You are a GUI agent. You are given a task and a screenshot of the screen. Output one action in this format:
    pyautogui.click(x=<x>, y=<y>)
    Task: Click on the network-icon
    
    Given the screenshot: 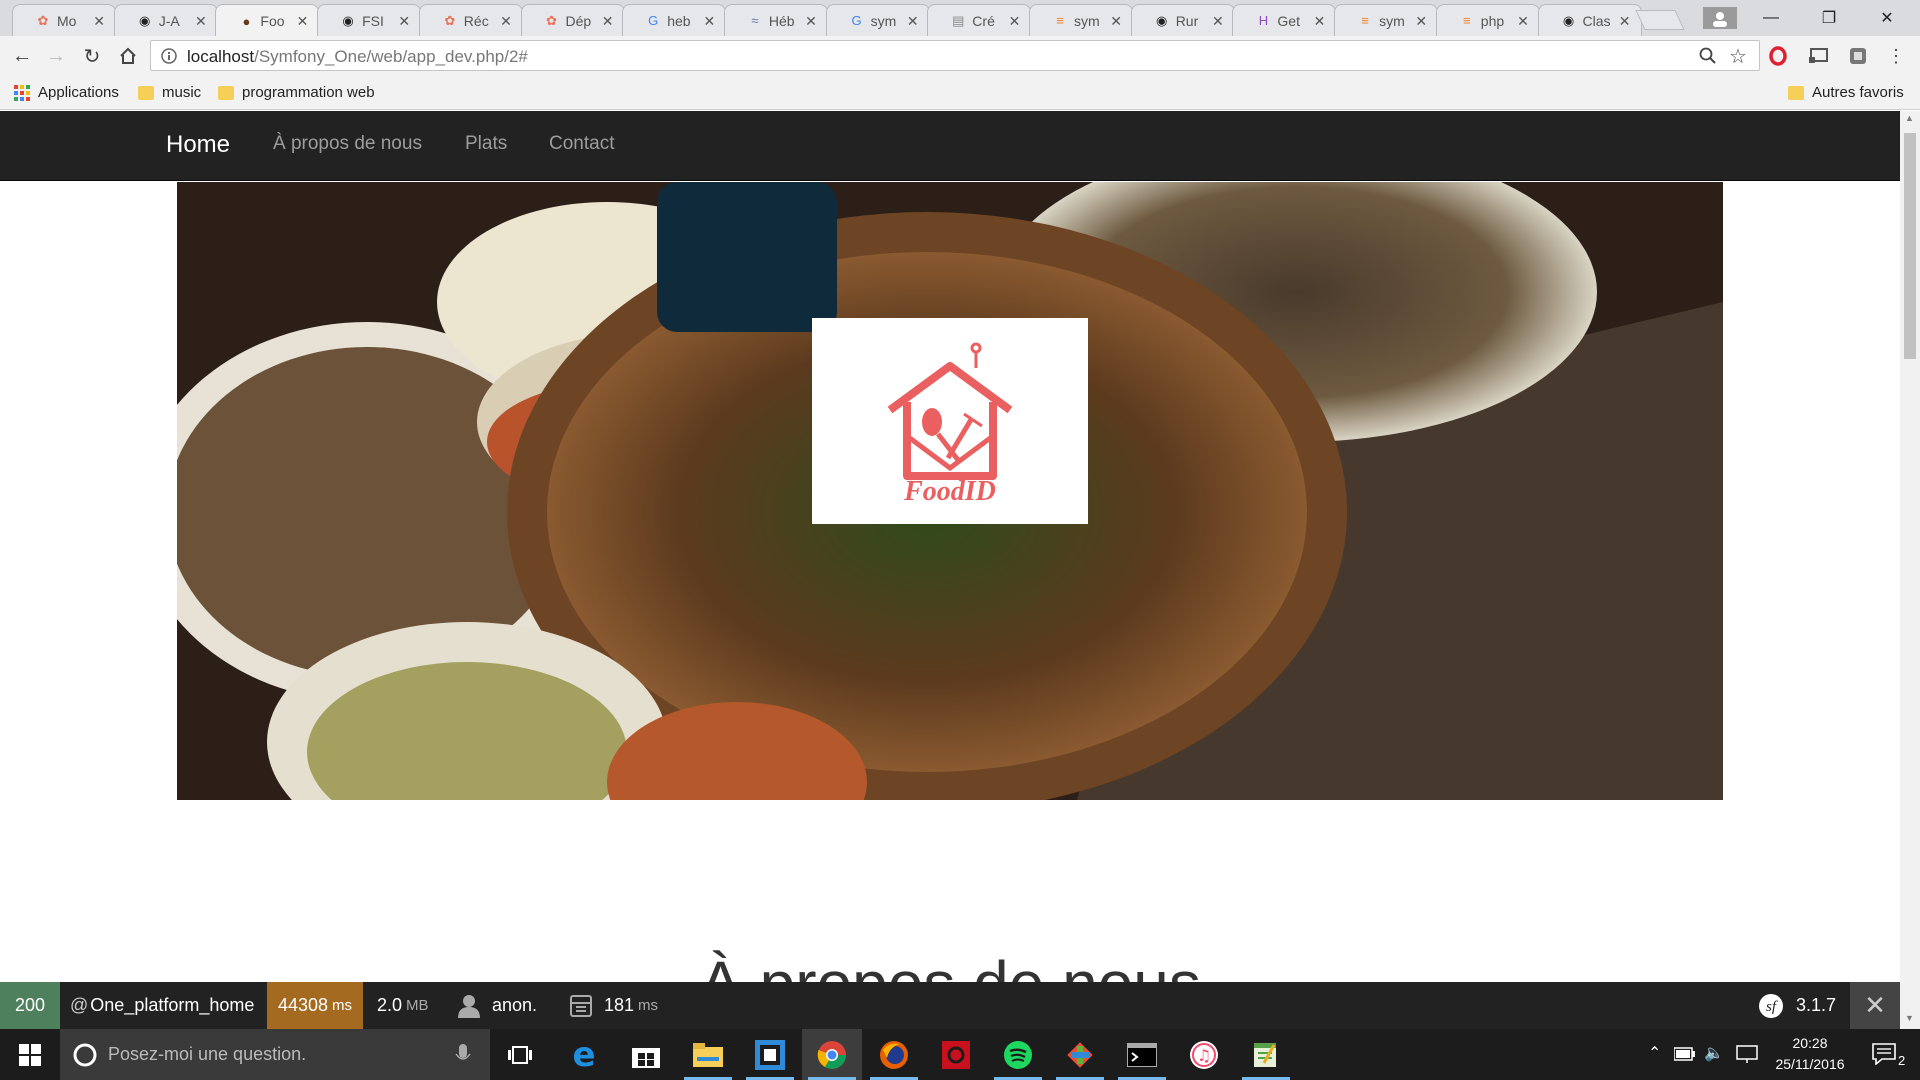 What is the action you would take?
    pyautogui.click(x=1747, y=1054)
    